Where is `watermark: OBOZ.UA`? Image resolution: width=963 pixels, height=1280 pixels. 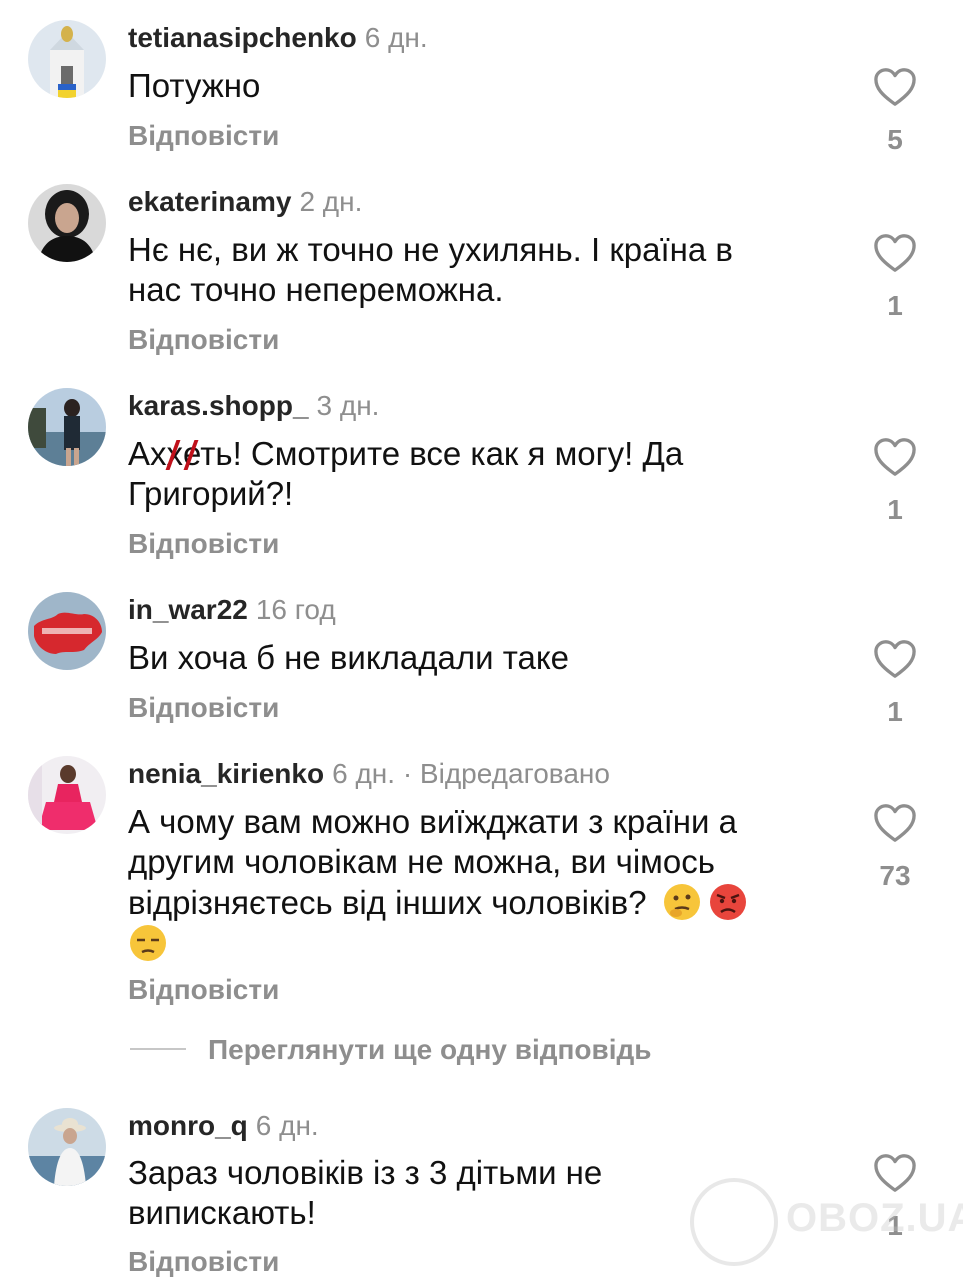
watermark: OBOZ.UA is located at coordinates (826, 1222).